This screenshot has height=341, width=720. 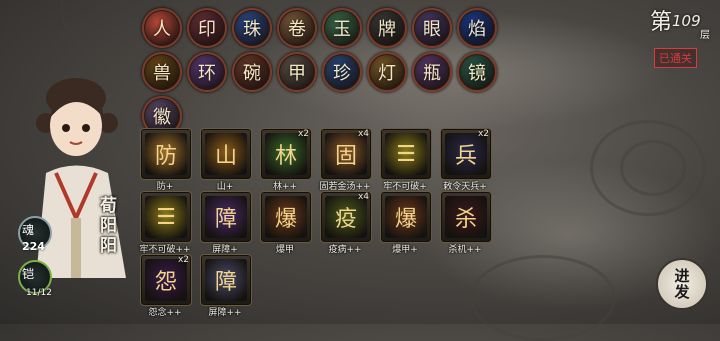 I want to click on relic-glyph: 印, so click(x=207, y=29).